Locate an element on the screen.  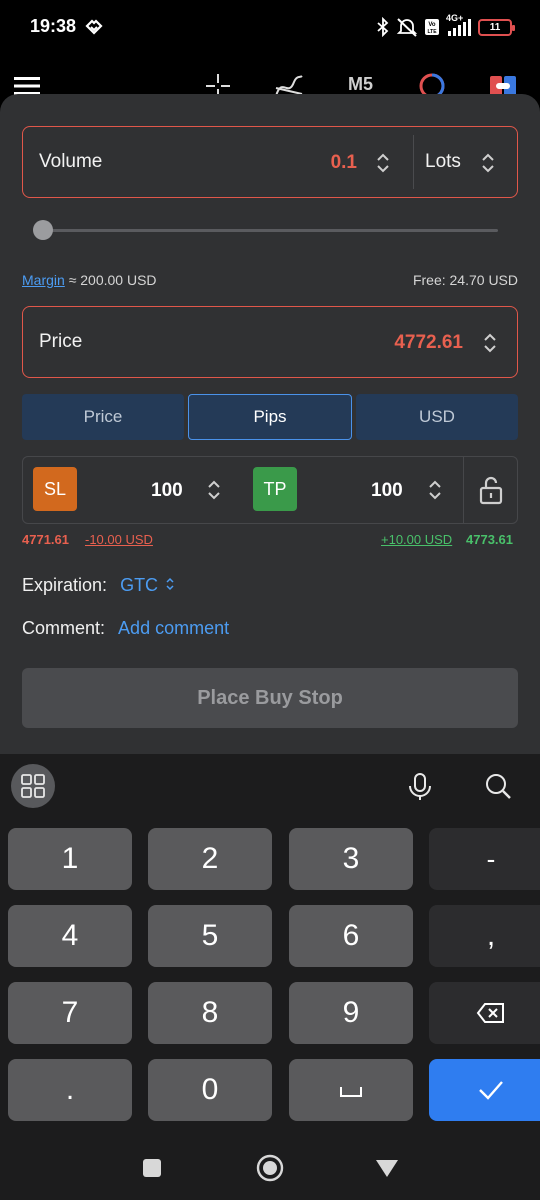
volume-field: Volume 0.1 Lots is located at coordinates (270, 162).